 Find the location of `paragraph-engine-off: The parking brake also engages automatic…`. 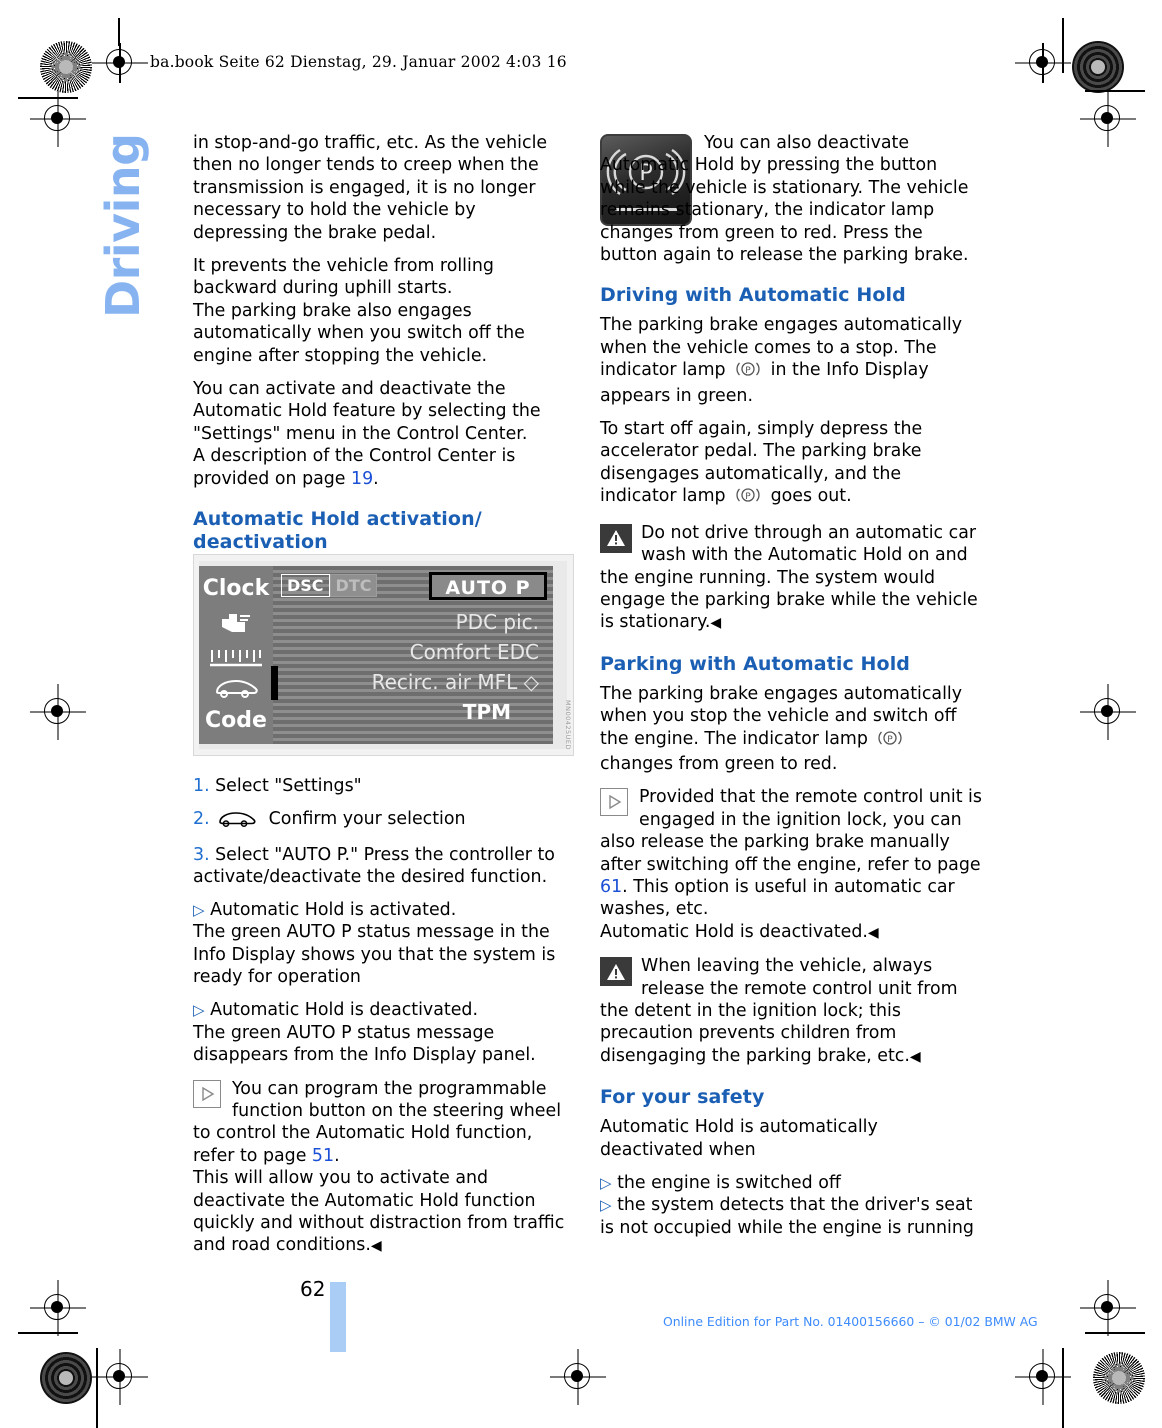

paragraph-engine-off: The parking brake also engages automatic… is located at coordinates (359, 333).